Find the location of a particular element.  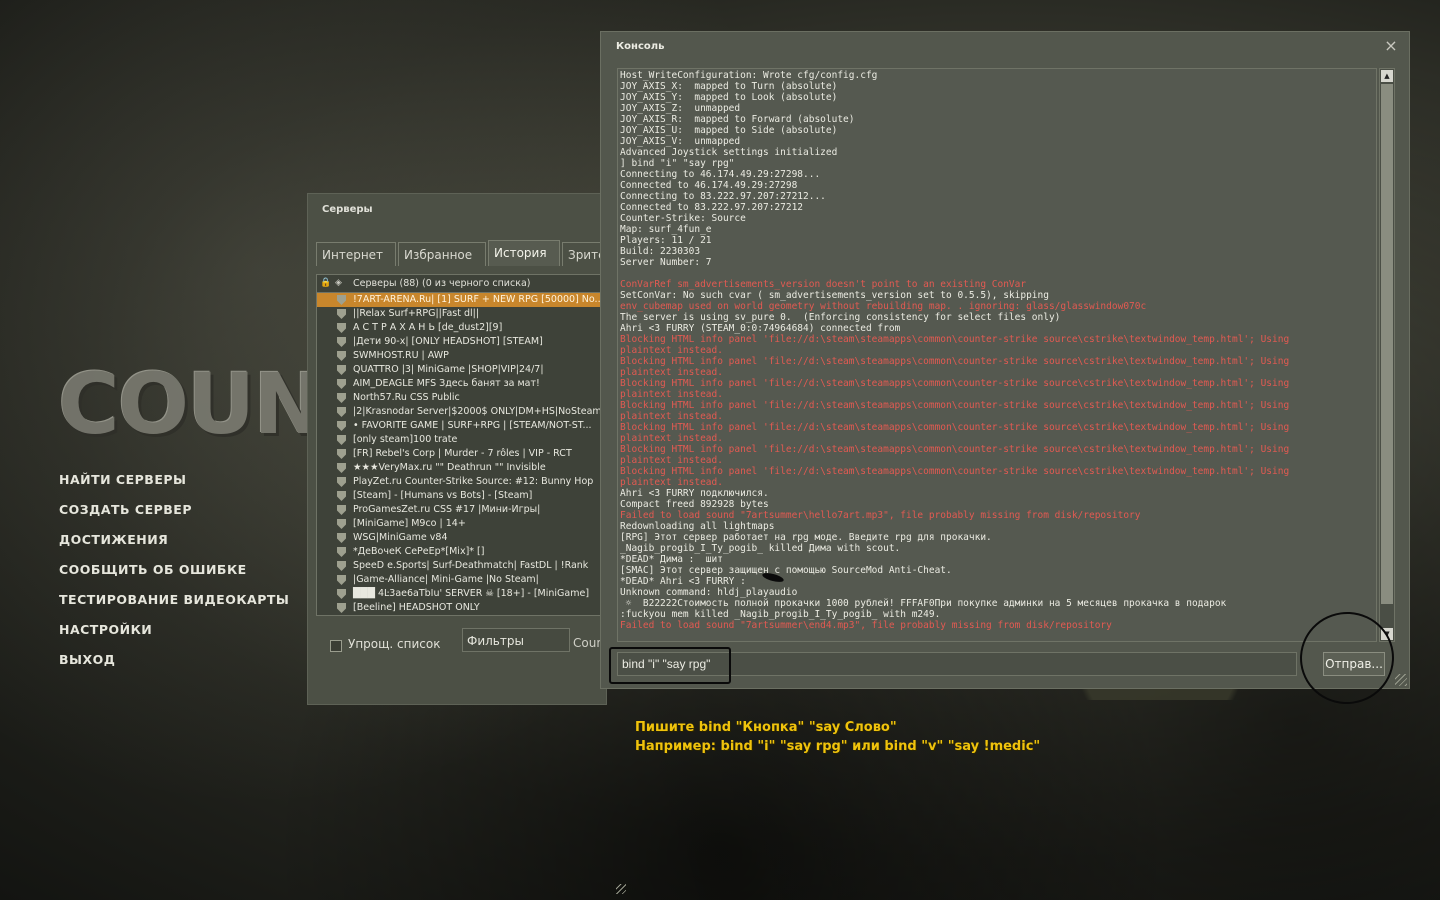

console-line: Build: 2230303 is located at coordinates (660, 251).